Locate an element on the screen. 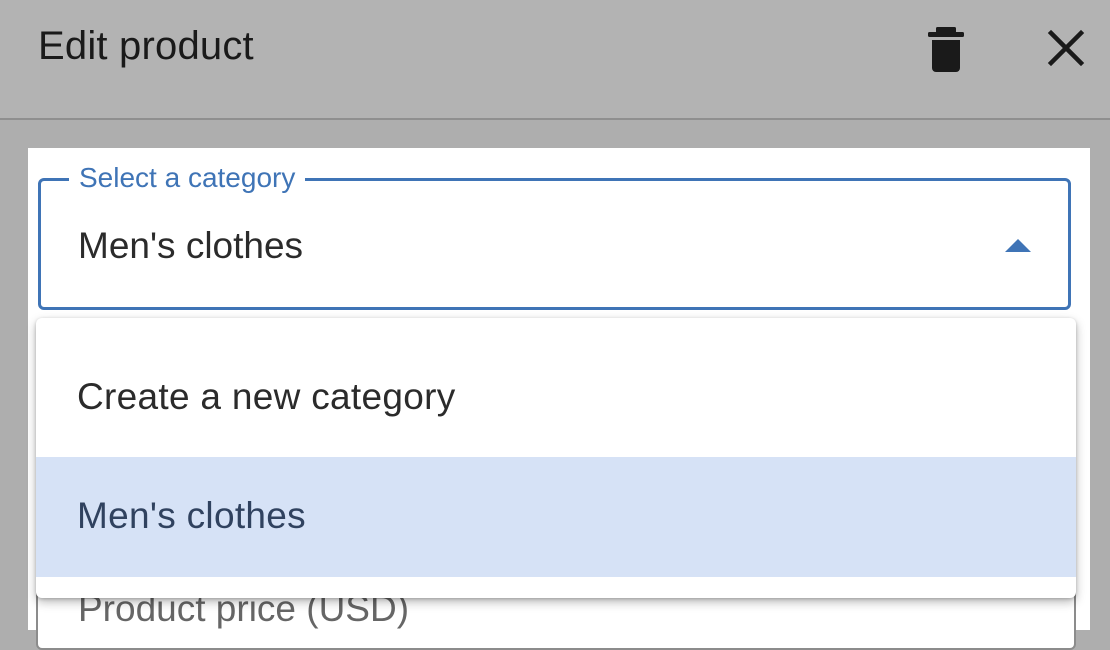  category-select-value: Men's clothes is located at coordinates (191, 245).